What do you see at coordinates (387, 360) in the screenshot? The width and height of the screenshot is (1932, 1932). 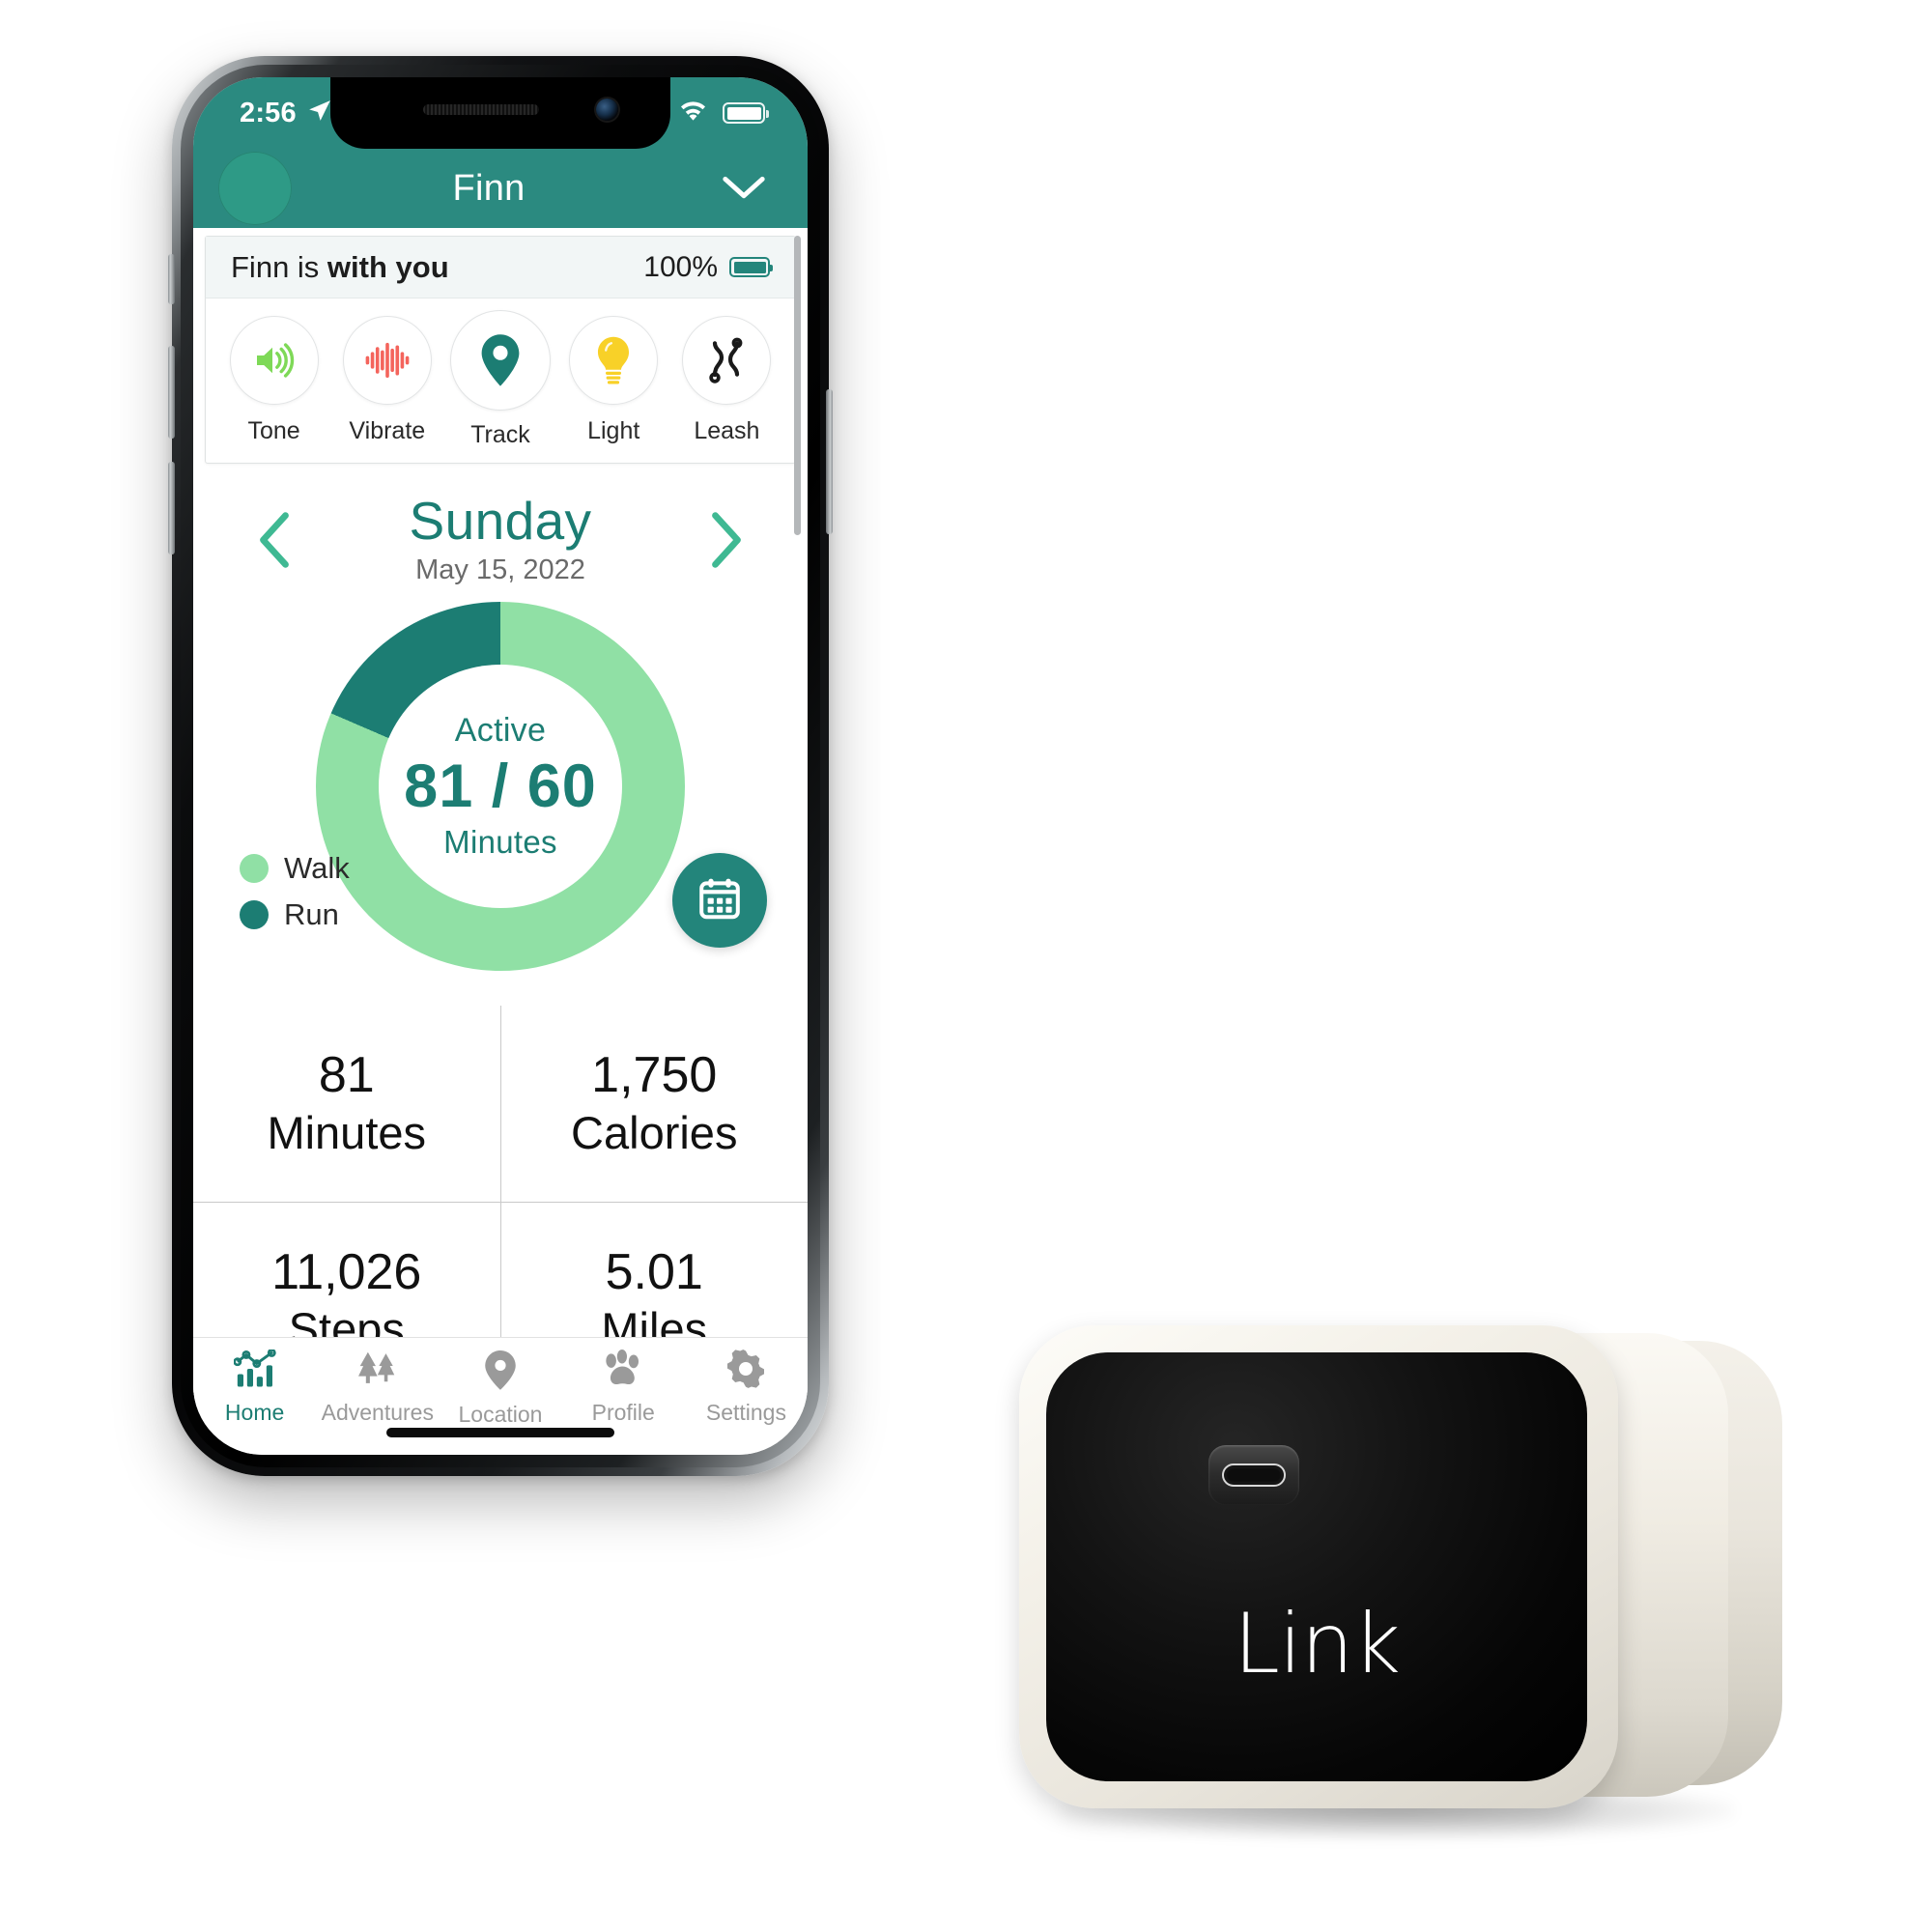 I see `waveform-icon` at bounding box center [387, 360].